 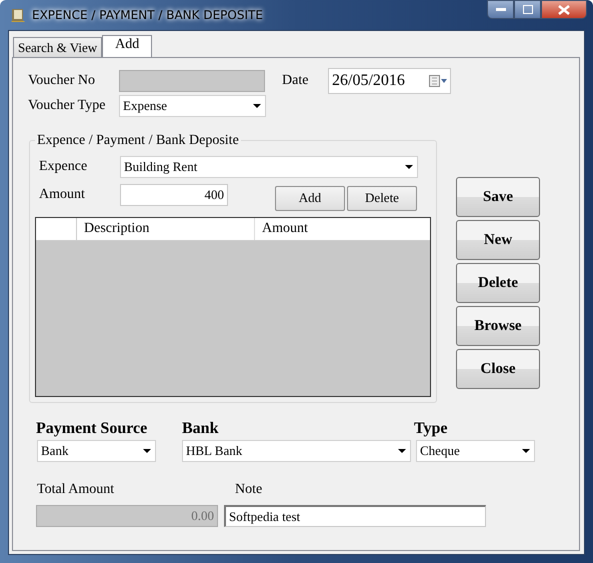 I want to click on note-field: Softpedia test, so click(x=355, y=516).